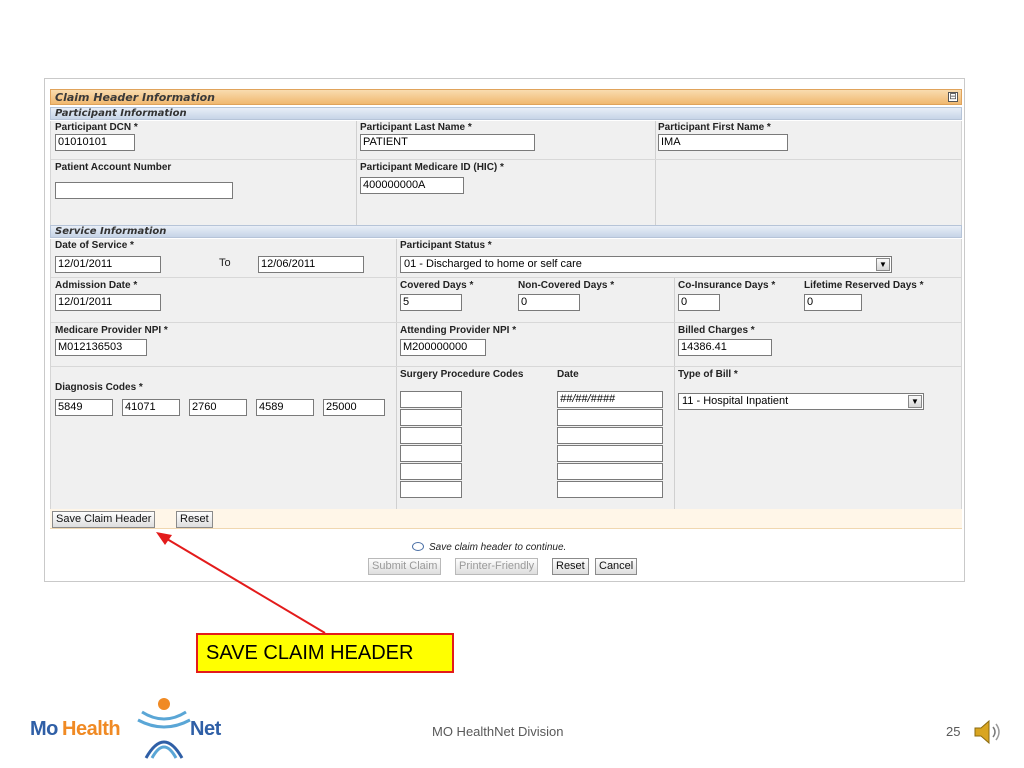  What do you see at coordinates (325, 653) in the screenshot?
I see `save-claim-header-callout: SAVE CLAIM HEADER` at bounding box center [325, 653].